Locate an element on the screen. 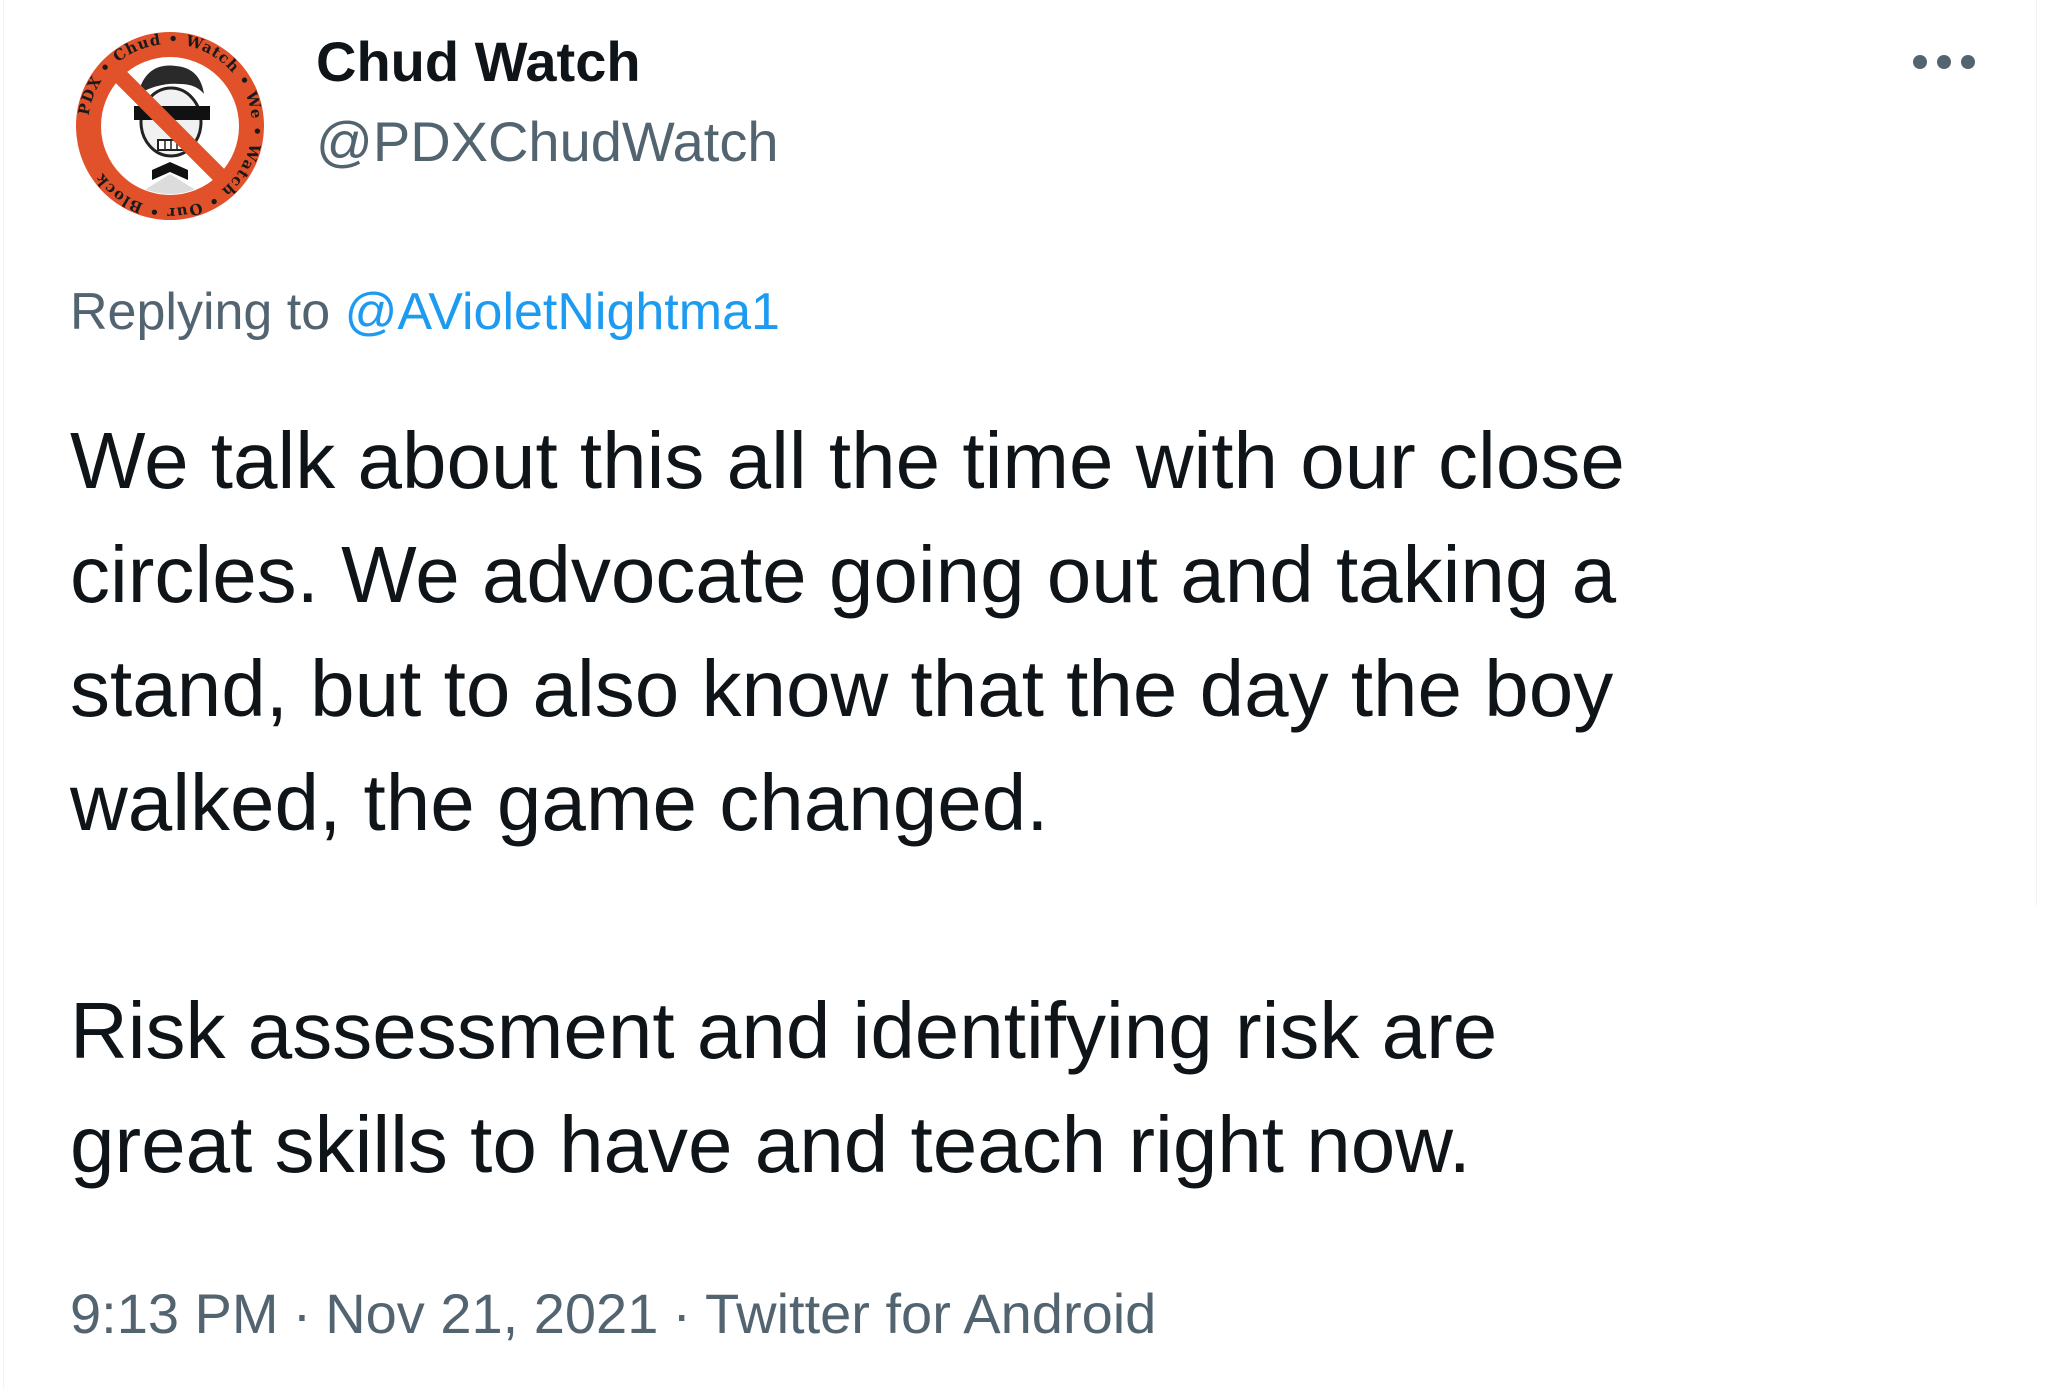  author-display-name: Chud Watch is located at coordinates (478, 62).